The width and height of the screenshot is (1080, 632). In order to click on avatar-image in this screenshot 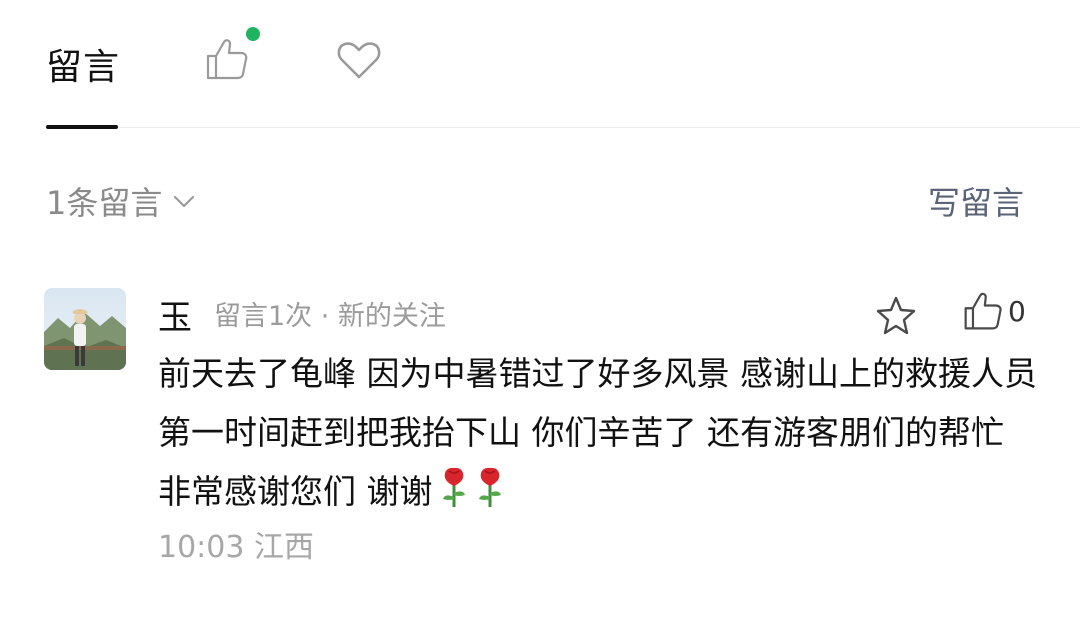, I will do `click(85, 329)`.